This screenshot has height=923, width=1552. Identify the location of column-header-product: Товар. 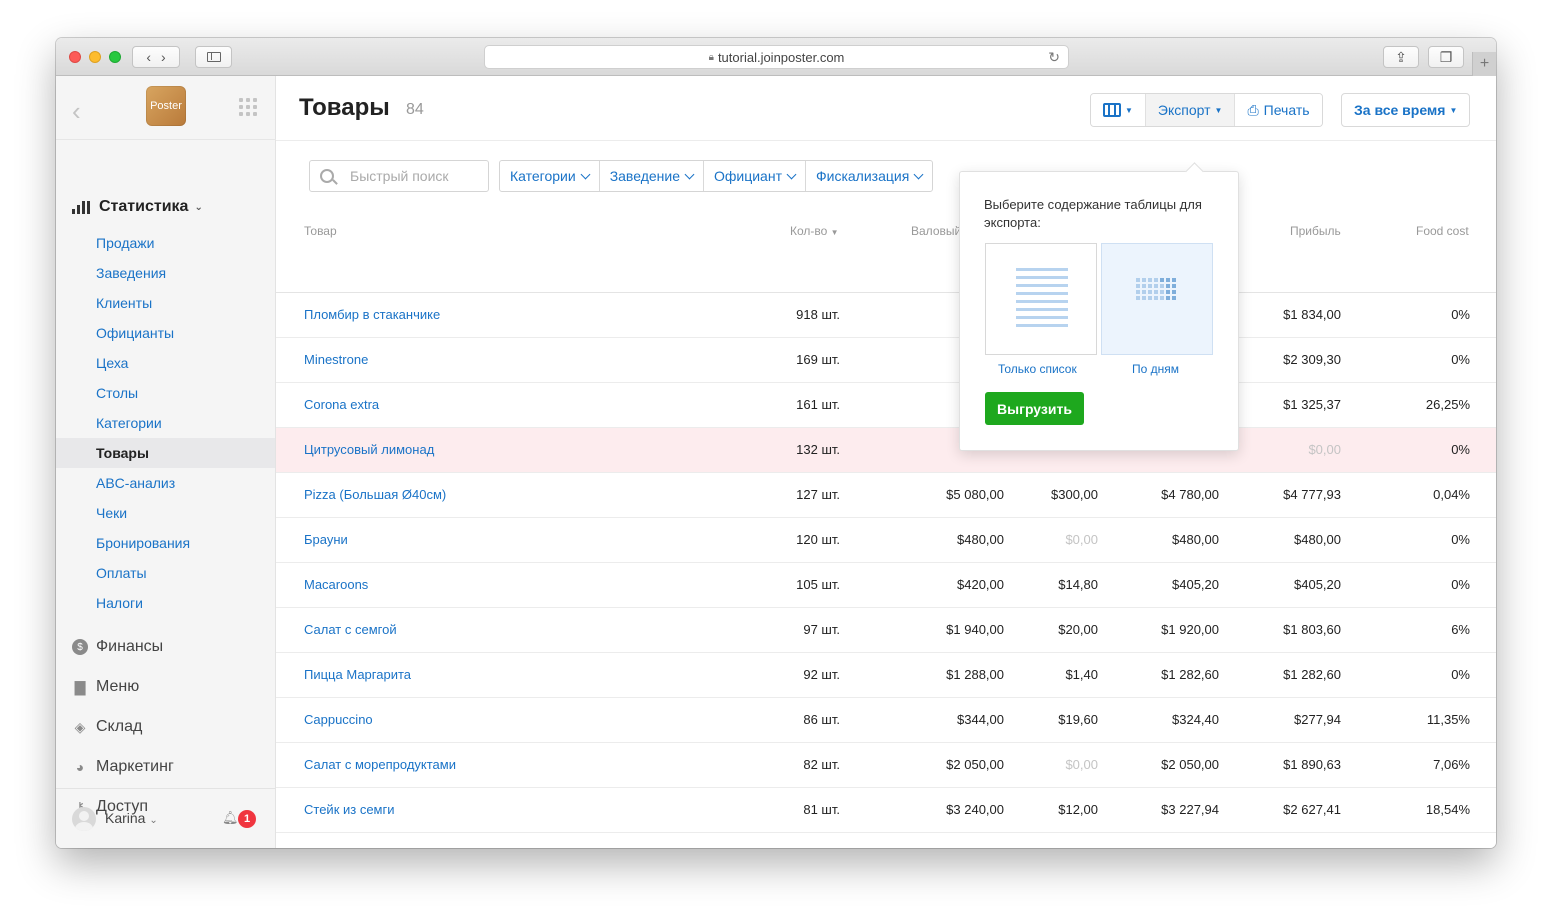
(320, 231).